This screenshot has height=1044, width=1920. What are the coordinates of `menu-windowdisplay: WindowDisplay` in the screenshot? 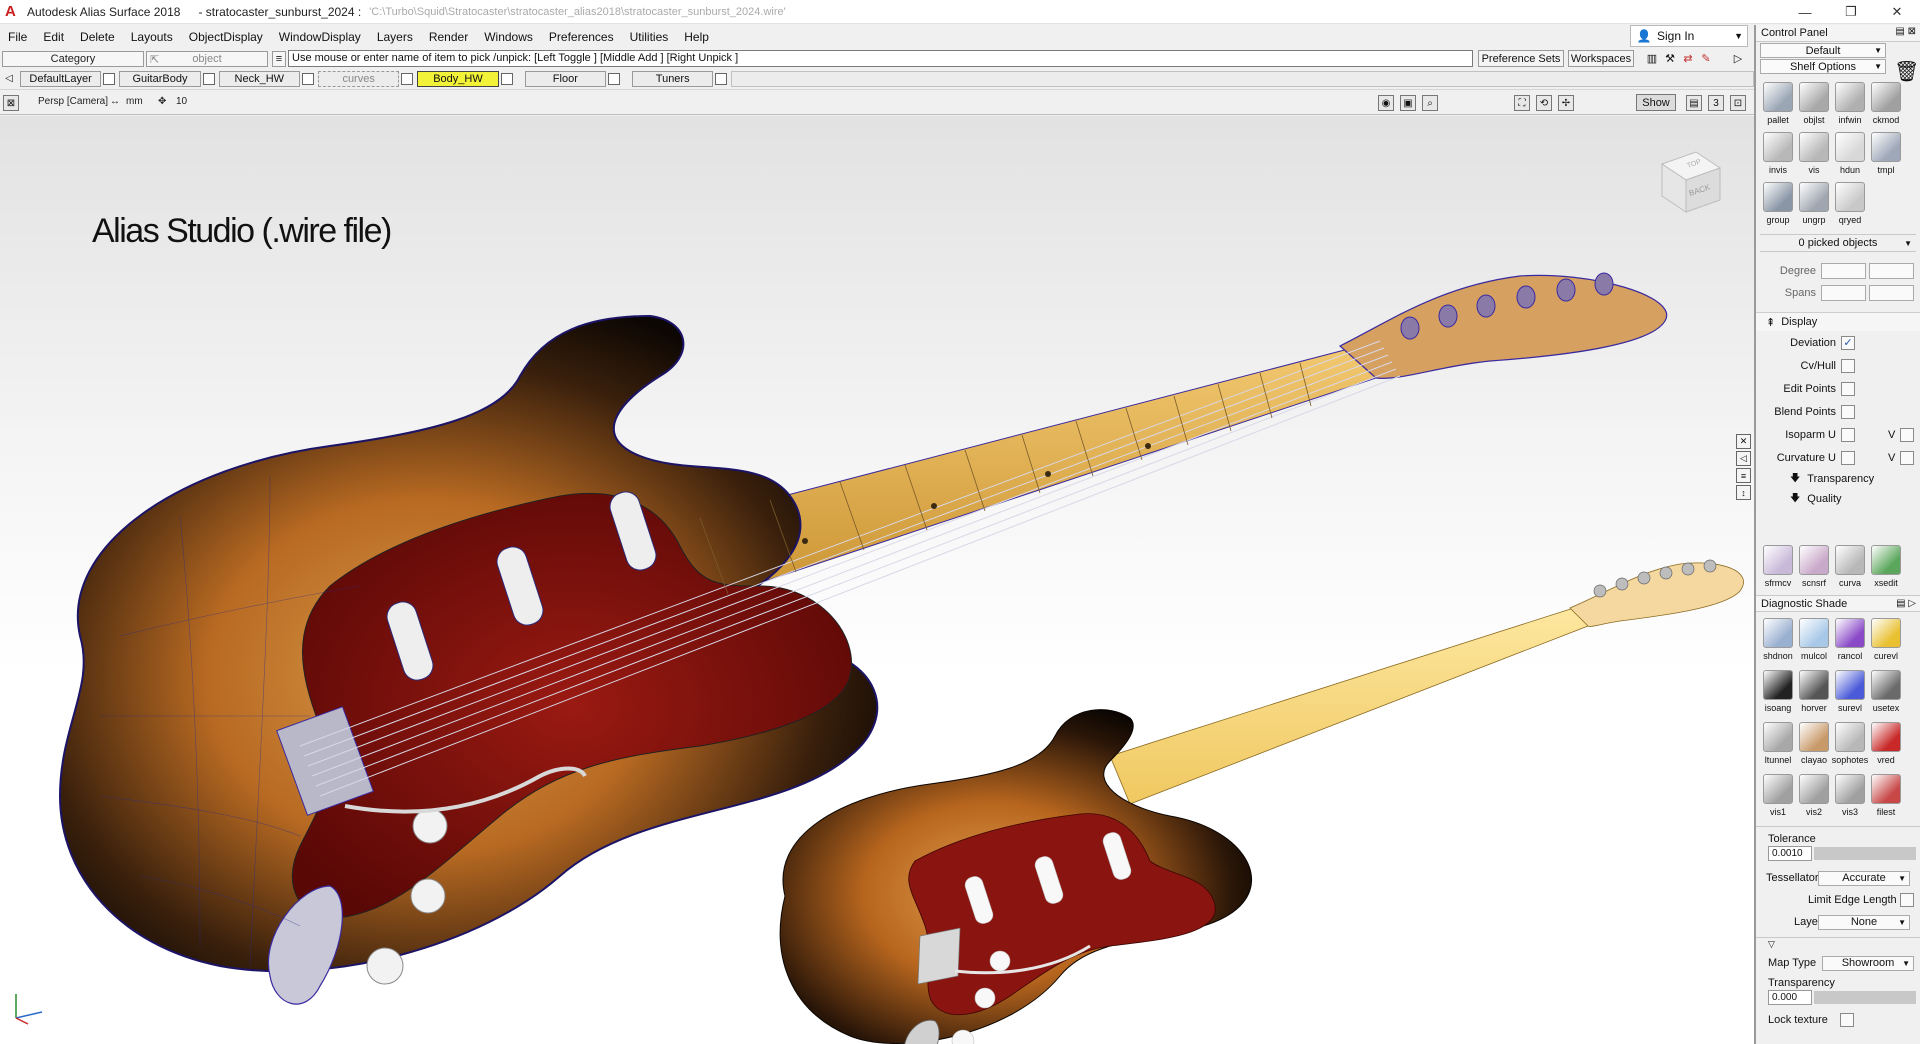 It's located at (320, 37).